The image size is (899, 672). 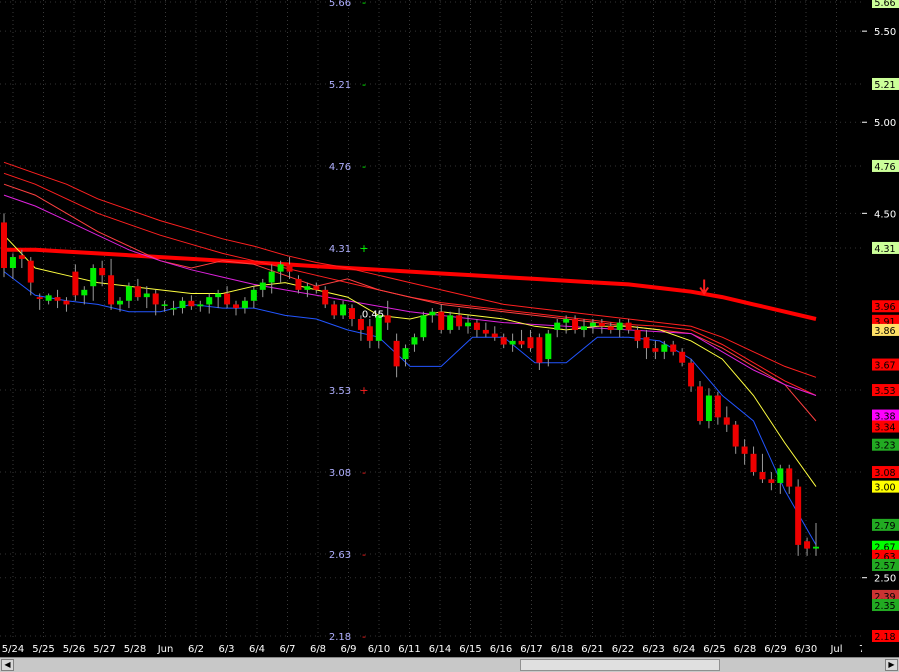 I want to click on price-badge-label: 3.00, so click(x=884, y=488).